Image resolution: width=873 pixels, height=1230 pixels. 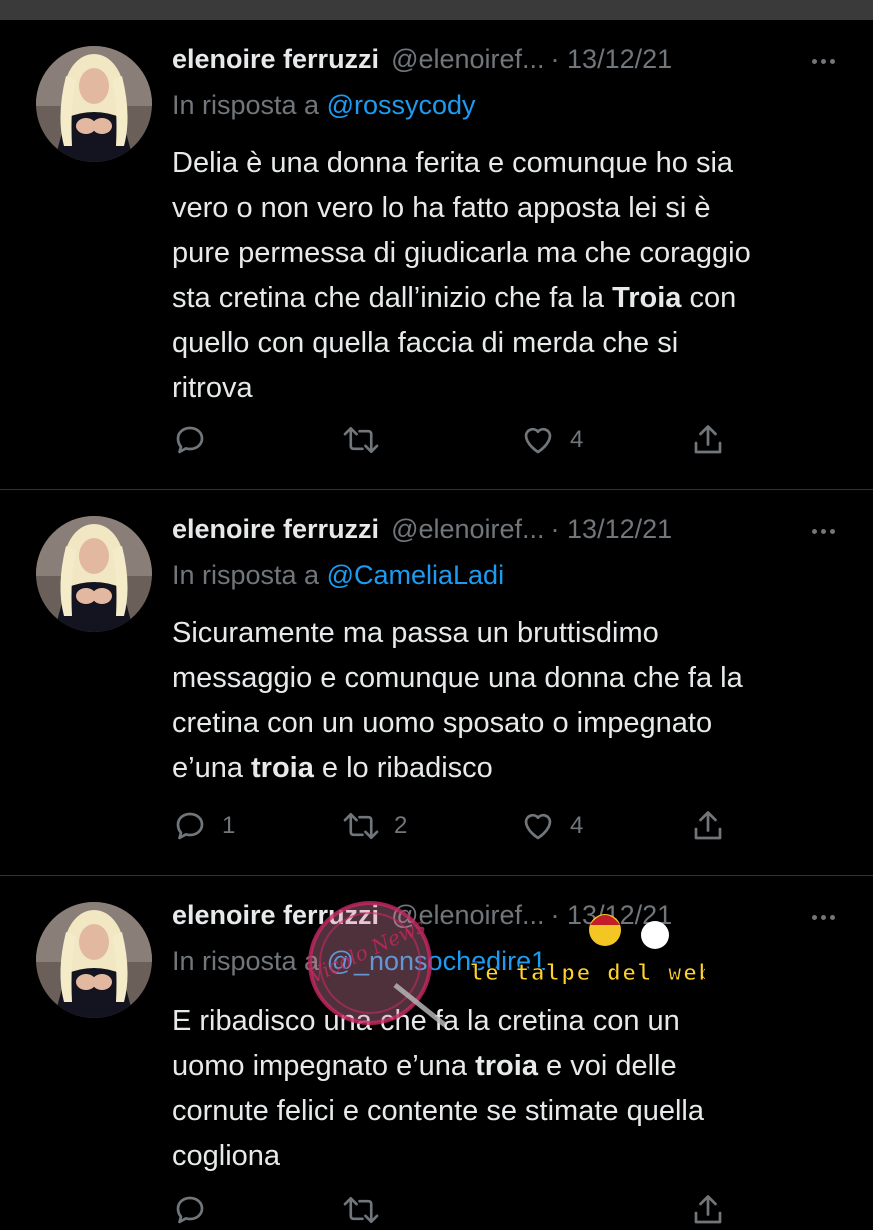 I want to click on text-fragment: e voi delle, so click(x=607, y=1066).